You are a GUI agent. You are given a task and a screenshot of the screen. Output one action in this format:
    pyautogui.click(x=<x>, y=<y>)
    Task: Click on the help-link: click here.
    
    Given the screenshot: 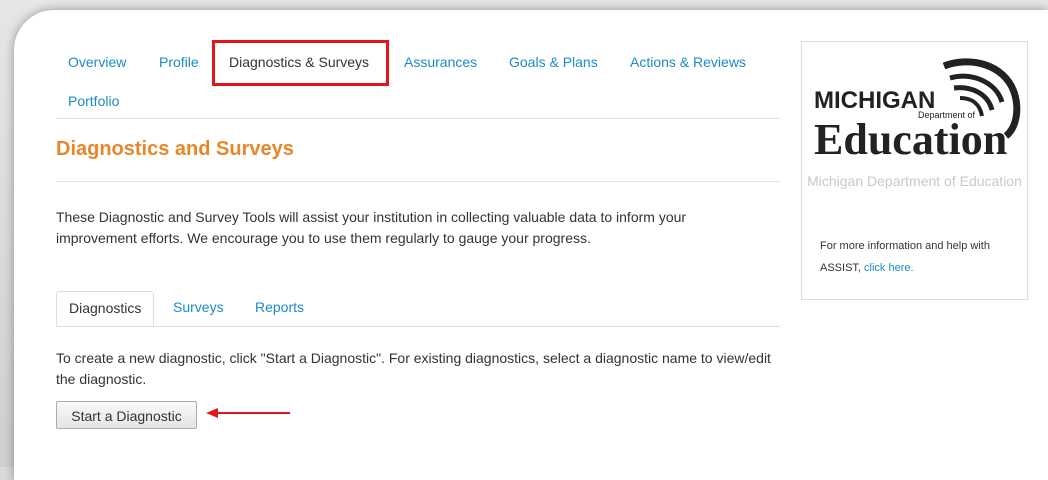 What is the action you would take?
    pyautogui.click(x=889, y=268)
    